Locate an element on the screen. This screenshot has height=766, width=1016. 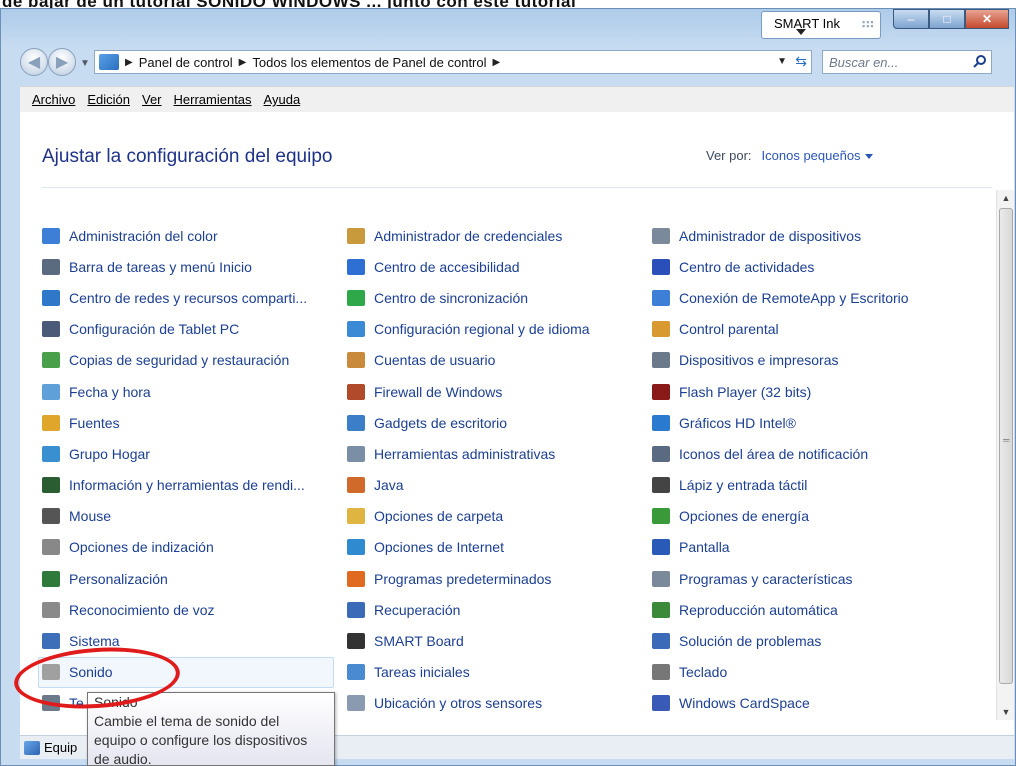
intel-graphics-icon is located at coordinates (661, 422).